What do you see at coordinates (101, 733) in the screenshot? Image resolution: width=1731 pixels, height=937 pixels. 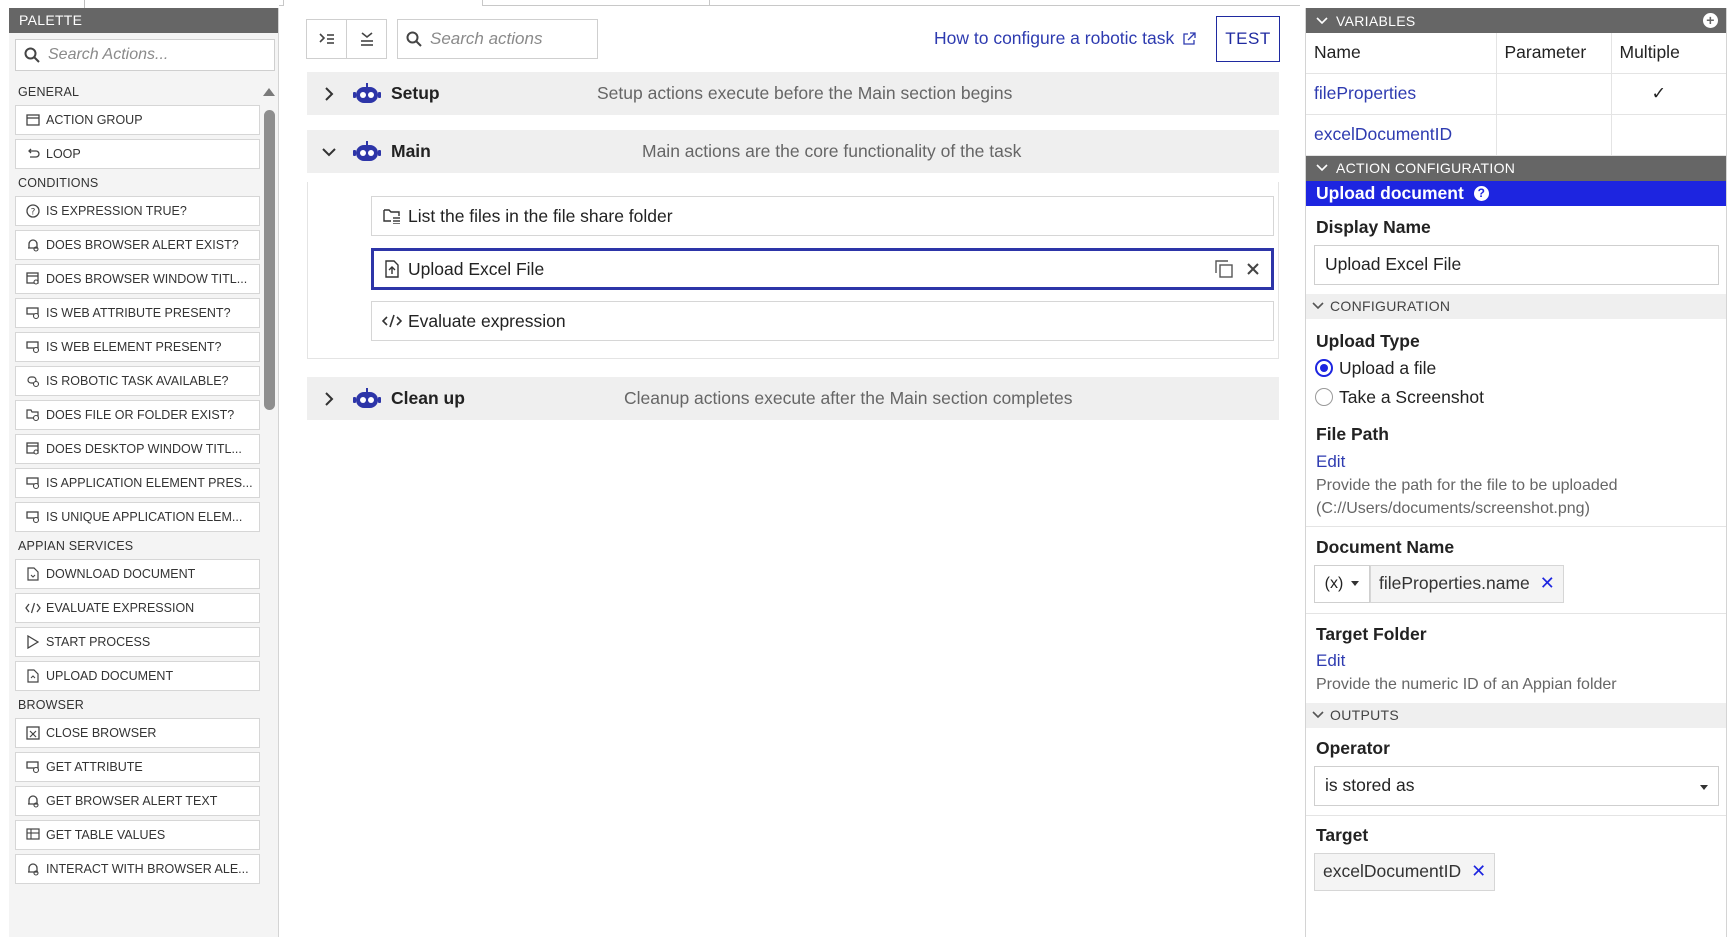 I see `palette-action-label: CLOSE BROWSER` at bounding box center [101, 733].